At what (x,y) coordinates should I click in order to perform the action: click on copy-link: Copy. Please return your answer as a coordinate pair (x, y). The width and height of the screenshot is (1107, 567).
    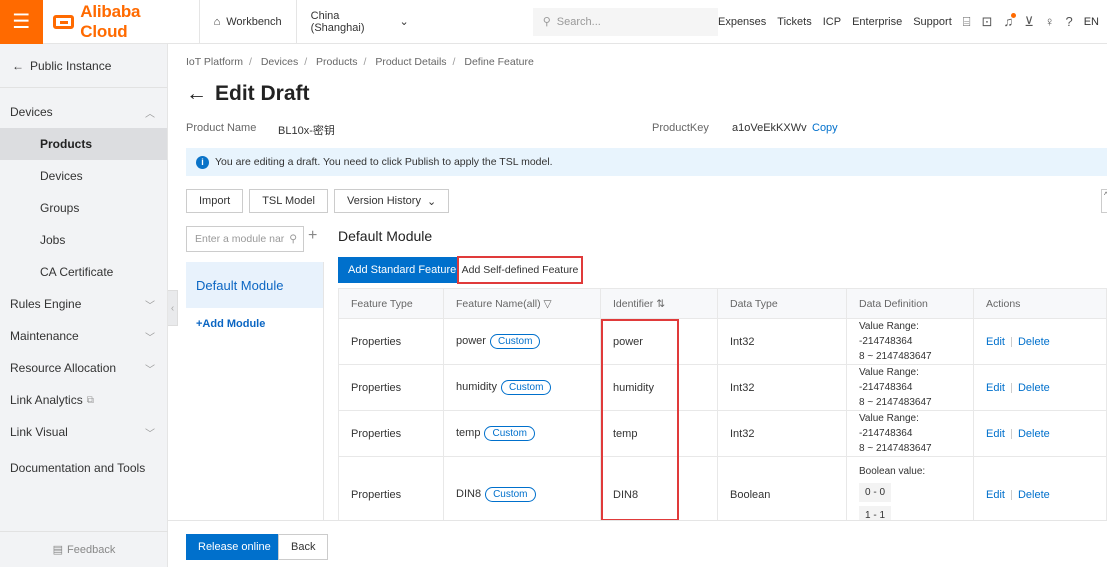
    Looking at the image, I should click on (825, 128).